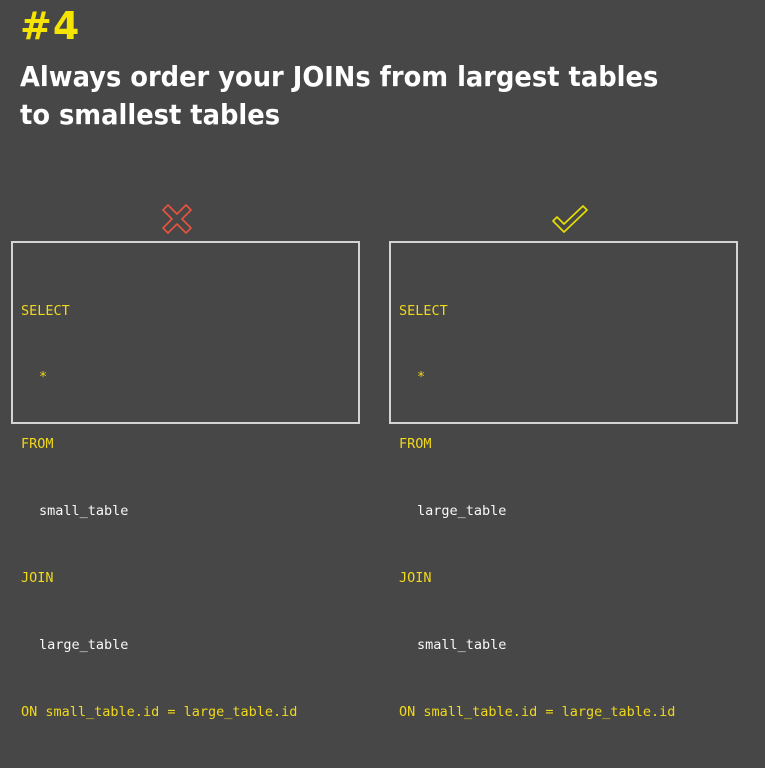 This screenshot has width=765, height=768. I want to click on join-table-name: small_table, so click(462, 645).